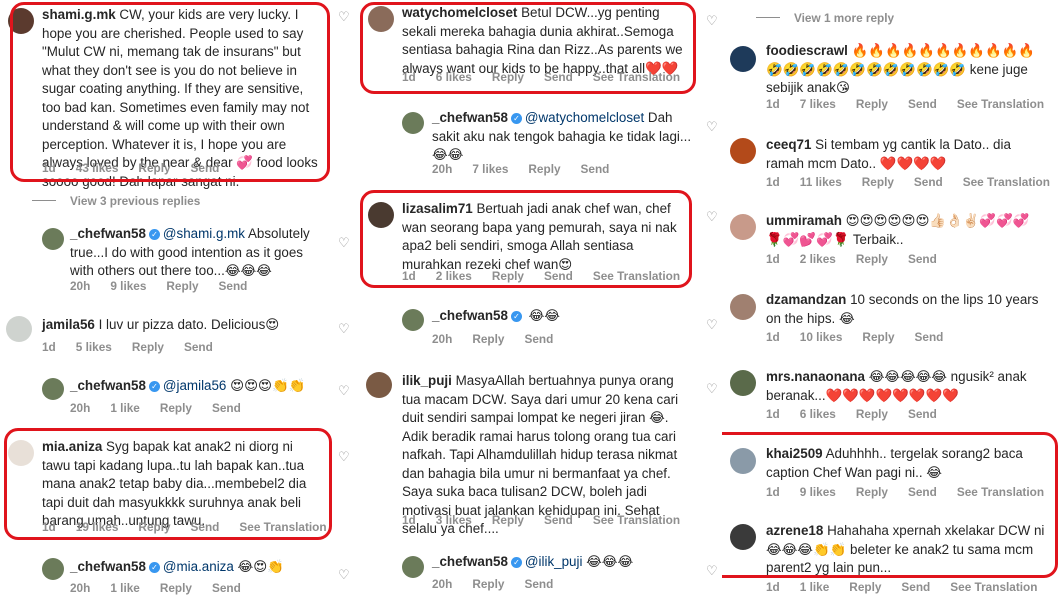 The image size is (1060, 600). I want to click on username: foodiescrawl, so click(807, 50).